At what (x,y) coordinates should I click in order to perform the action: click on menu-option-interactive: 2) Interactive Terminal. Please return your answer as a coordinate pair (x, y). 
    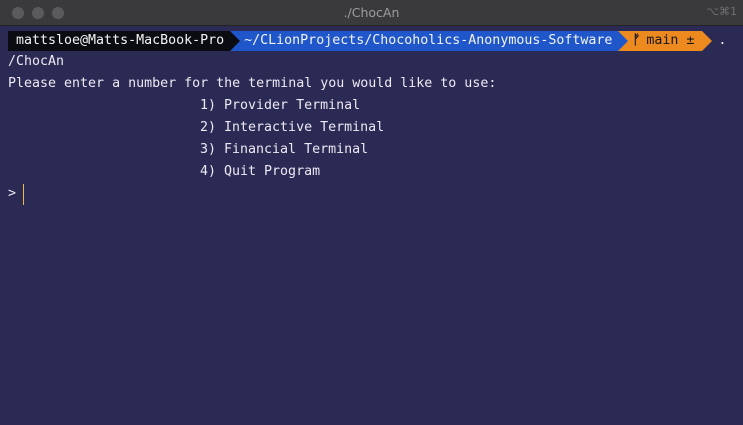
    Looking at the image, I should click on (292, 127).